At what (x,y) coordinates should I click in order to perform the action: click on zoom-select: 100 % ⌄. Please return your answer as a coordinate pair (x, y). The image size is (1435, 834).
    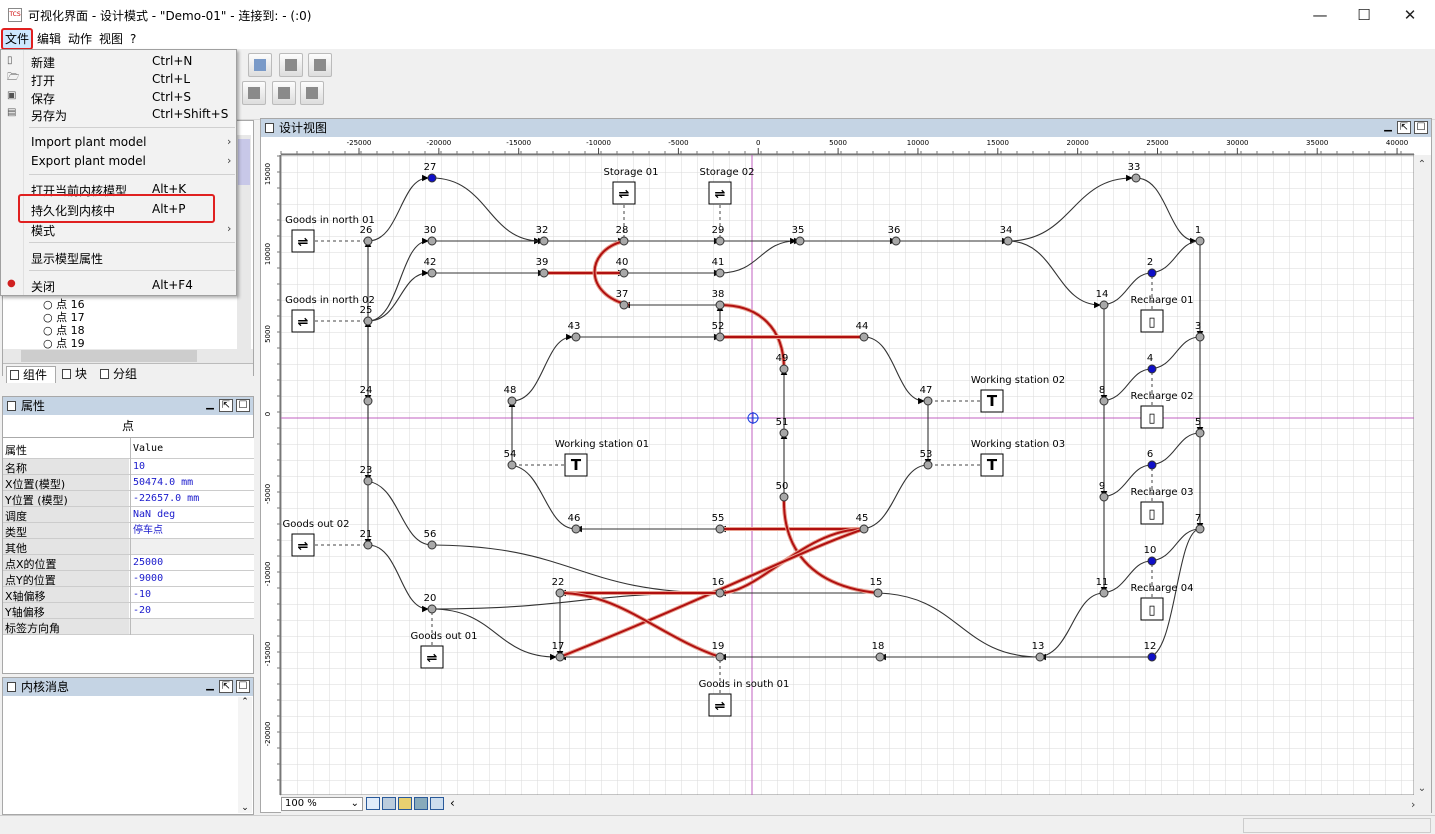
    Looking at the image, I should click on (322, 804).